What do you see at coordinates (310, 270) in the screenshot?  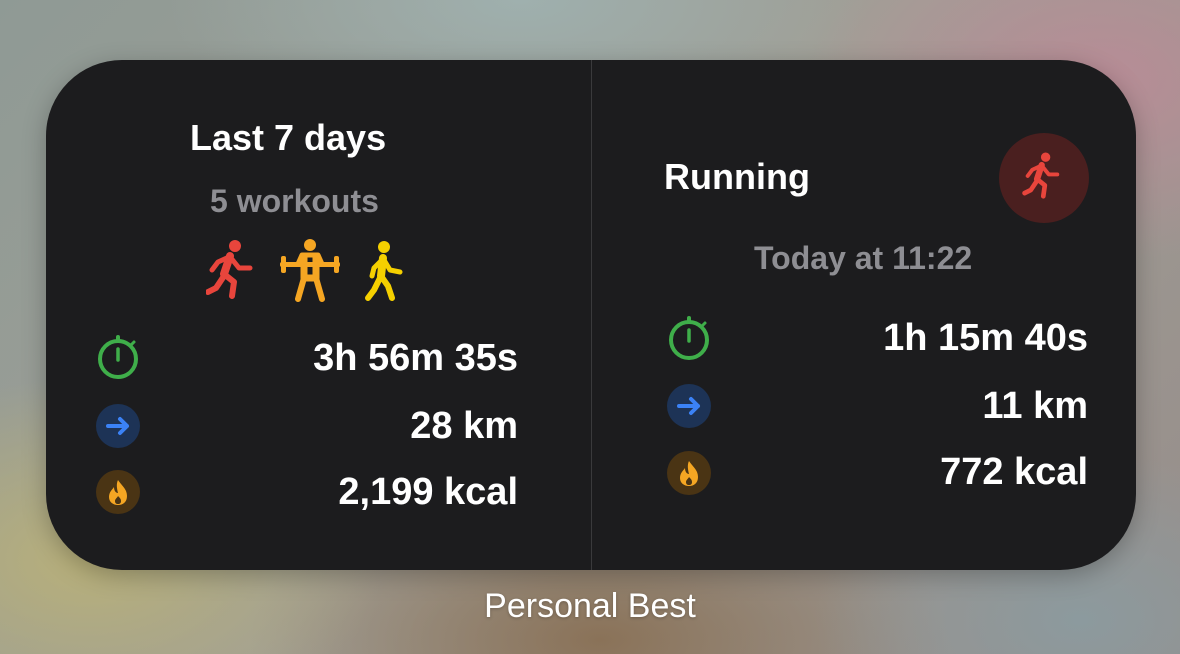 I see `weightlifting-icon` at bounding box center [310, 270].